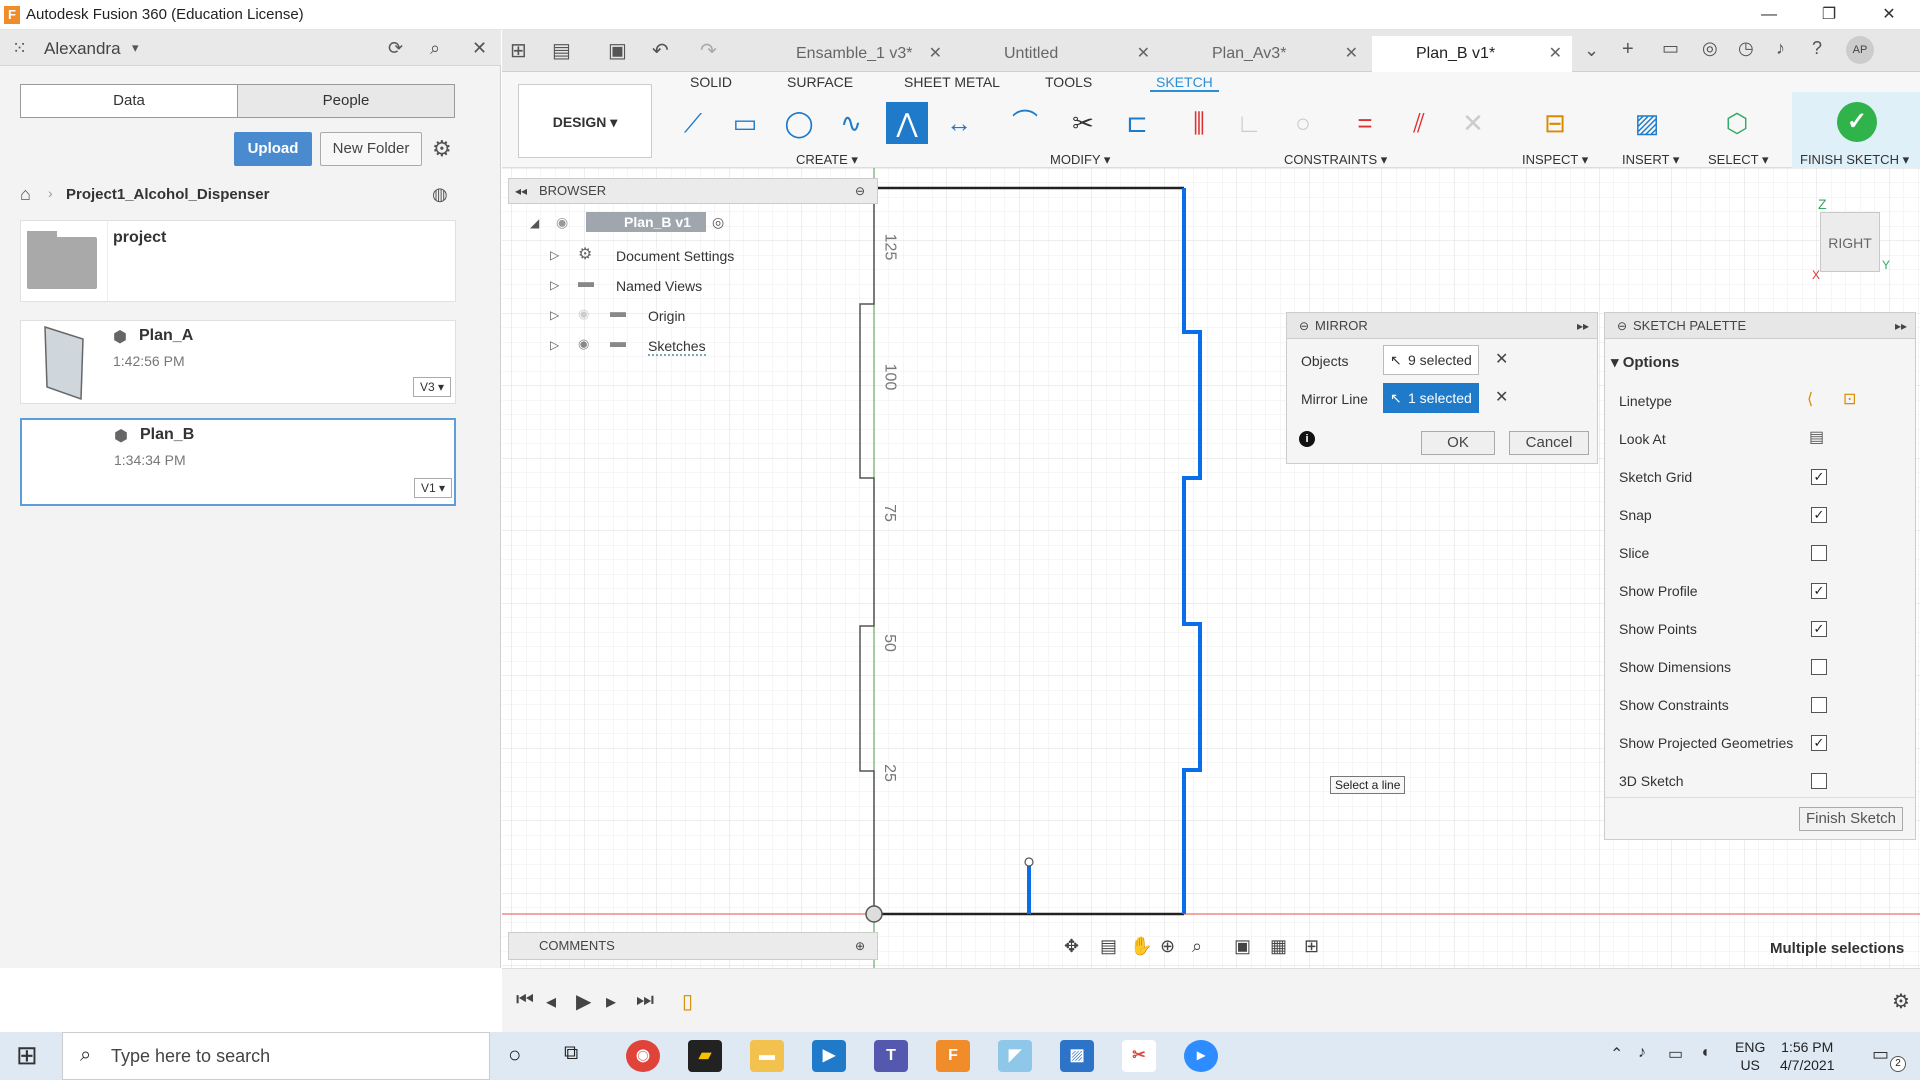 The height and width of the screenshot is (1080, 1920). I want to click on insert-menu: INSERT ▾, so click(1650, 160).